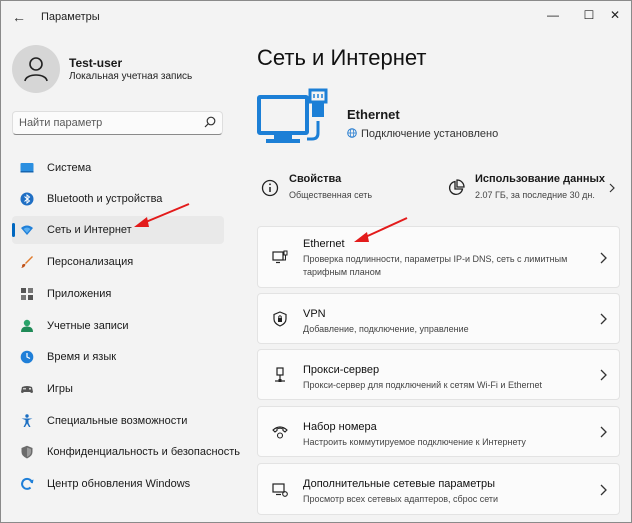  Describe the element at coordinates (342, 57) in the screenshot. I see `page-title: Сеть и Интернет` at that location.